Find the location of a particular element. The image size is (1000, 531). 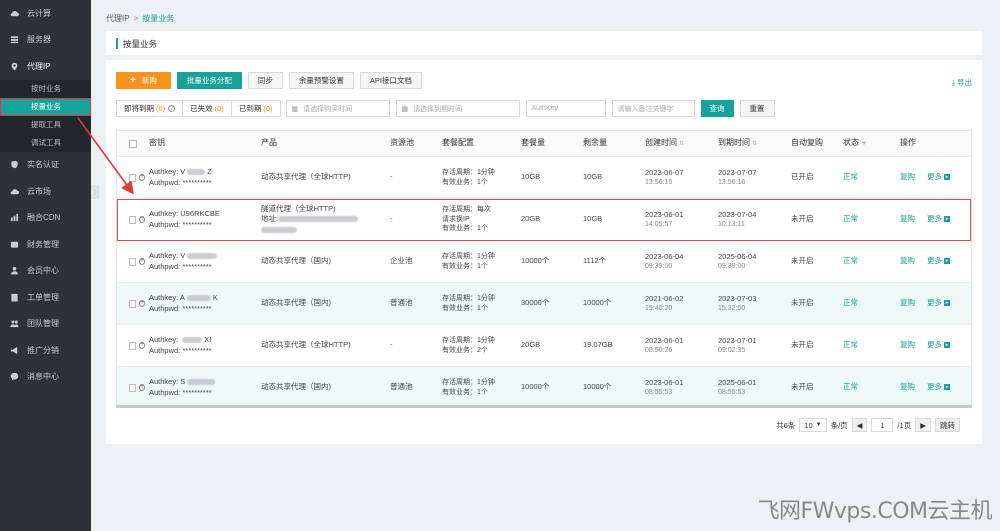

row-key: Authkey: U96RKCBE Authpwd: ********** is located at coordinates (205, 219).